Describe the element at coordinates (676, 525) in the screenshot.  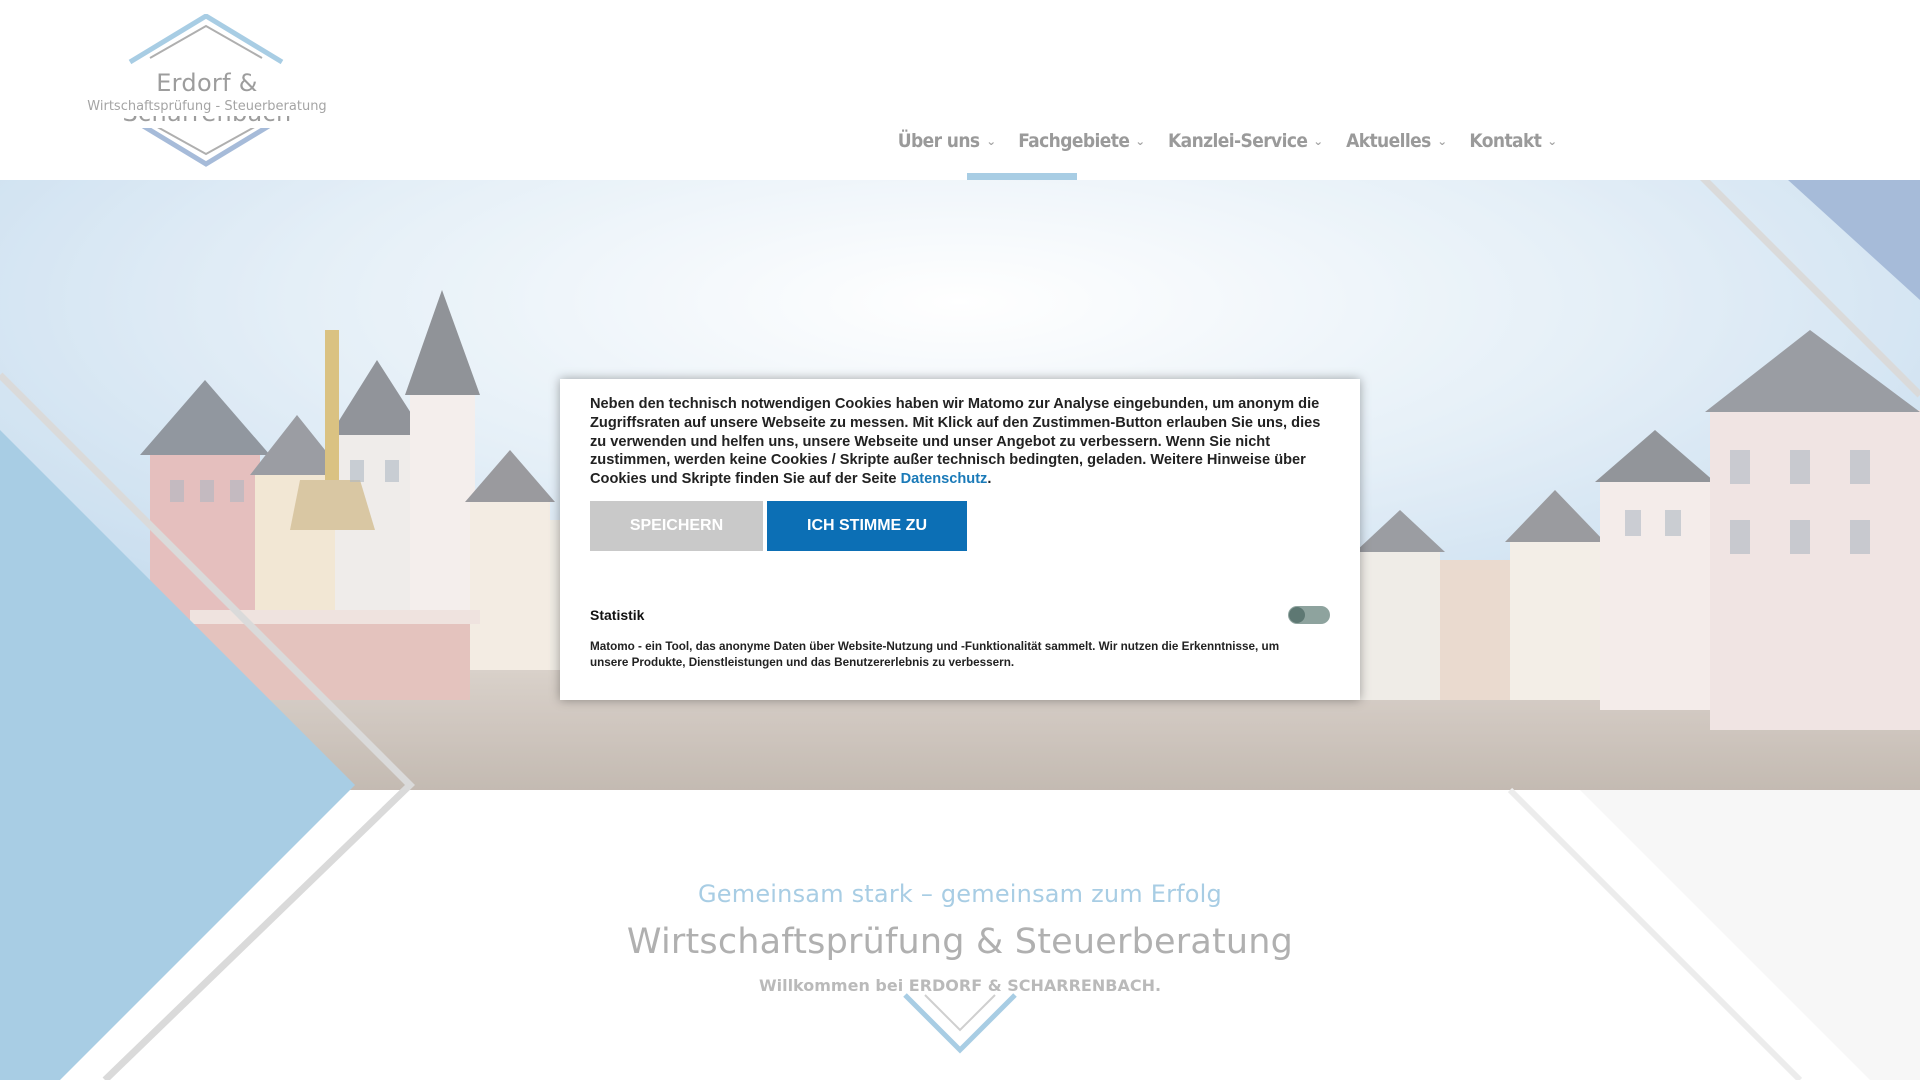
I see `save-button: Speichern` at that location.